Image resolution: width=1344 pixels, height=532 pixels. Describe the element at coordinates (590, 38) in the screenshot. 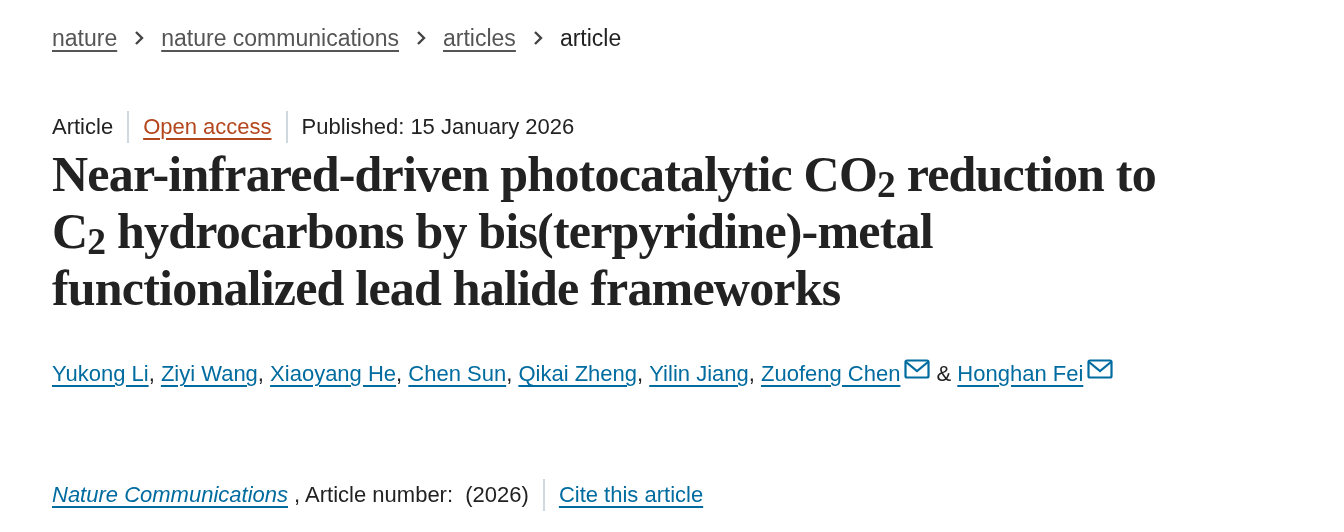

I see `breadcrumb-current: article` at that location.